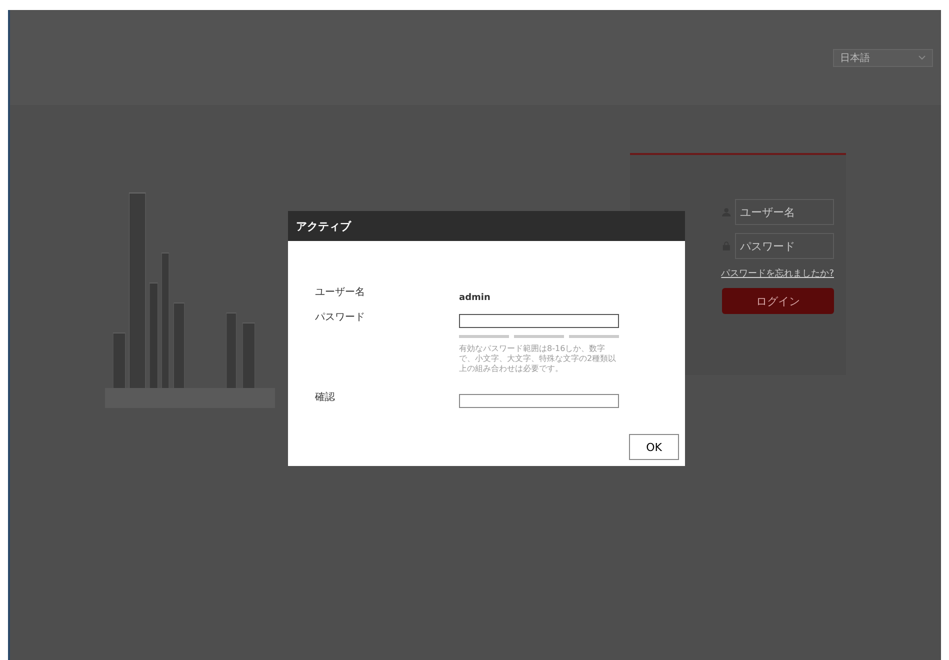 This screenshot has height=660, width=949. Describe the element at coordinates (654, 447) in the screenshot. I see `ok-button: OK` at that location.